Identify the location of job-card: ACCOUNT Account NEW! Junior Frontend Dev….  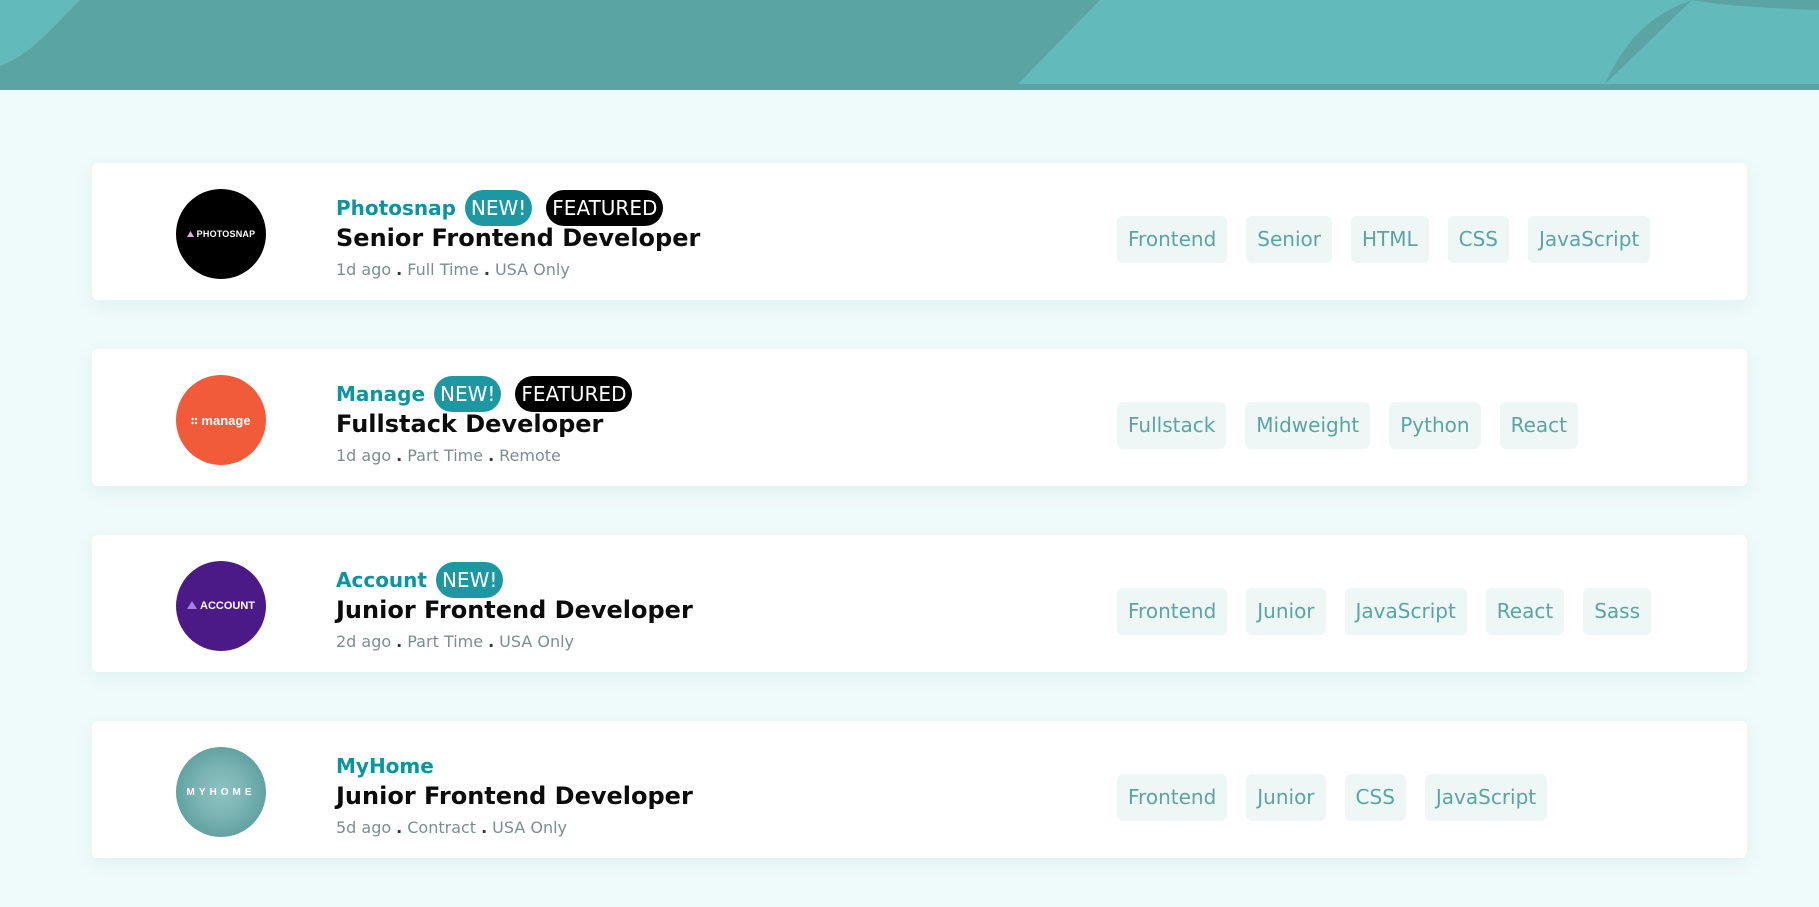
(919, 603).